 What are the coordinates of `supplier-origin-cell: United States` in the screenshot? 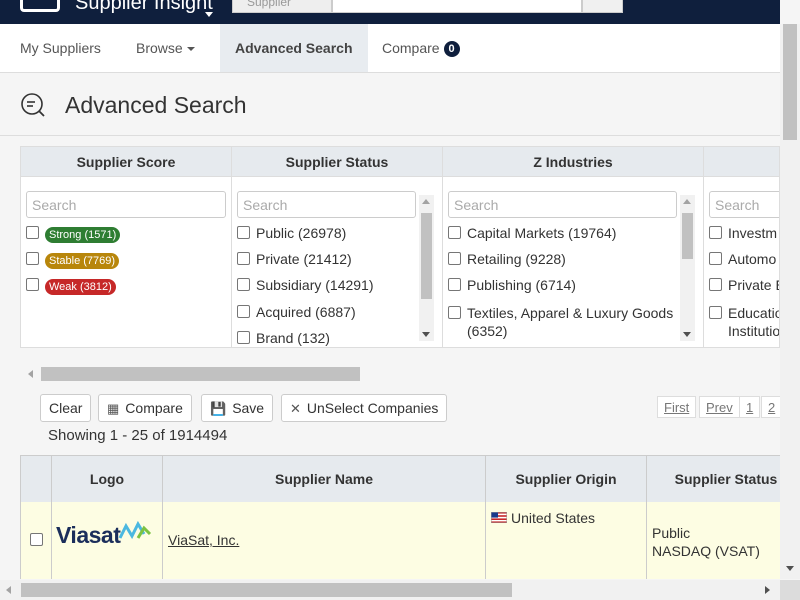 It's located at (566, 540).